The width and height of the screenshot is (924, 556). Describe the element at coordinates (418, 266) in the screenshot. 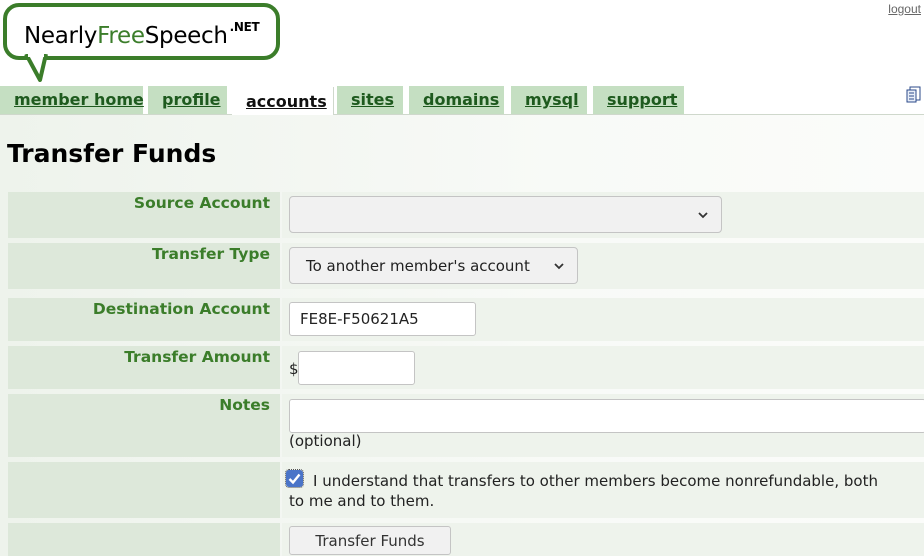

I see `transfer-type-value: To another member's account` at that location.